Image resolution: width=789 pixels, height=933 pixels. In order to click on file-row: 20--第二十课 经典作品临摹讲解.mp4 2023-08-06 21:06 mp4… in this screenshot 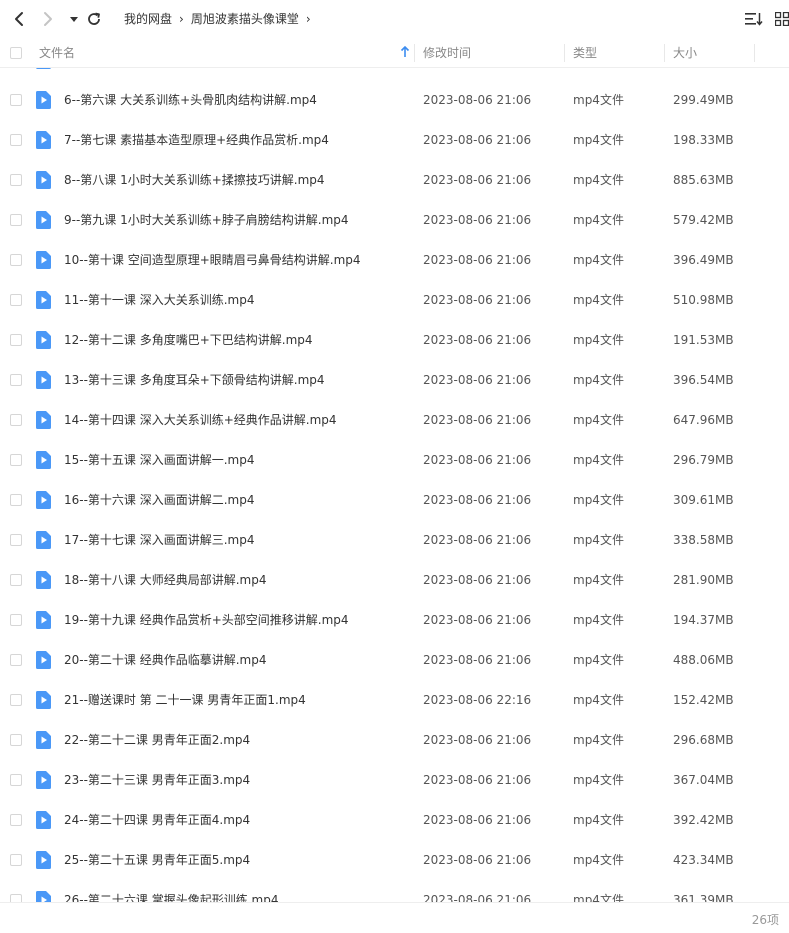, I will do `click(394, 660)`.